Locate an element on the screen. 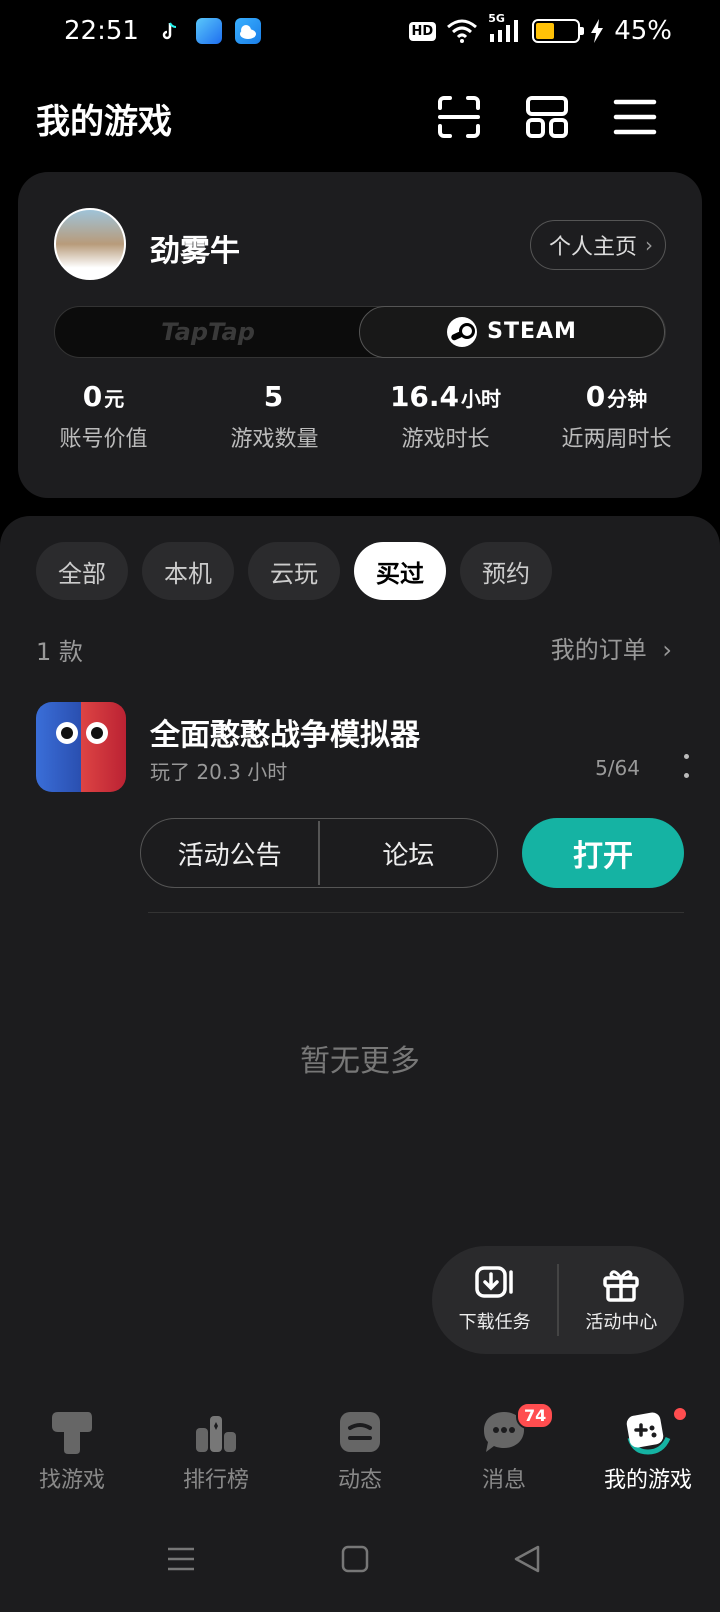  feed-icon is located at coordinates (360, 1432).